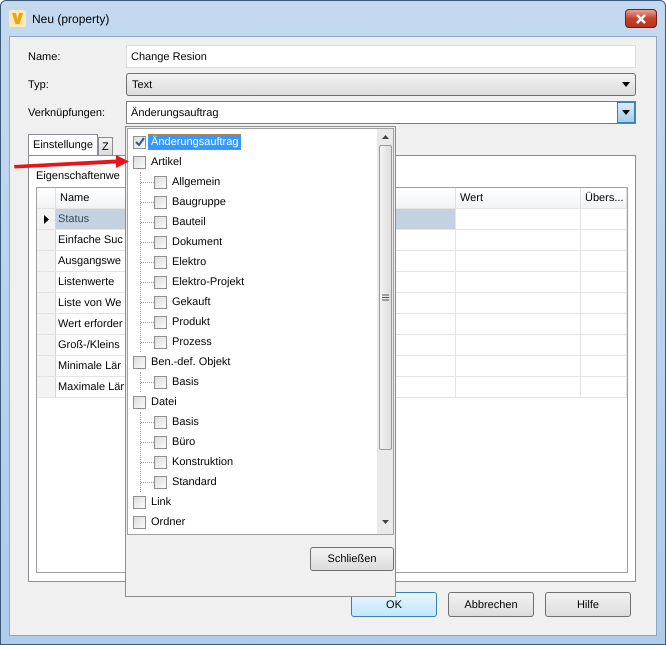 The image size is (666, 645). I want to click on links-dropdown: Änderungsauftrag, so click(381, 112).